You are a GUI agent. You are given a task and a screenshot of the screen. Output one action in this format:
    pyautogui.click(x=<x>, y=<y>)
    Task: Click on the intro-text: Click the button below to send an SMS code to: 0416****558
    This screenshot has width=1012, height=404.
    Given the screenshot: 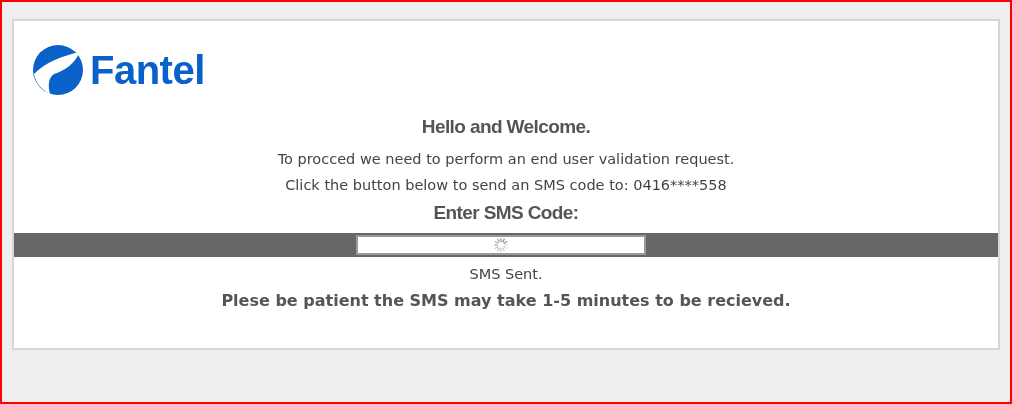 What is the action you would take?
    pyautogui.click(x=506, y=185)
    